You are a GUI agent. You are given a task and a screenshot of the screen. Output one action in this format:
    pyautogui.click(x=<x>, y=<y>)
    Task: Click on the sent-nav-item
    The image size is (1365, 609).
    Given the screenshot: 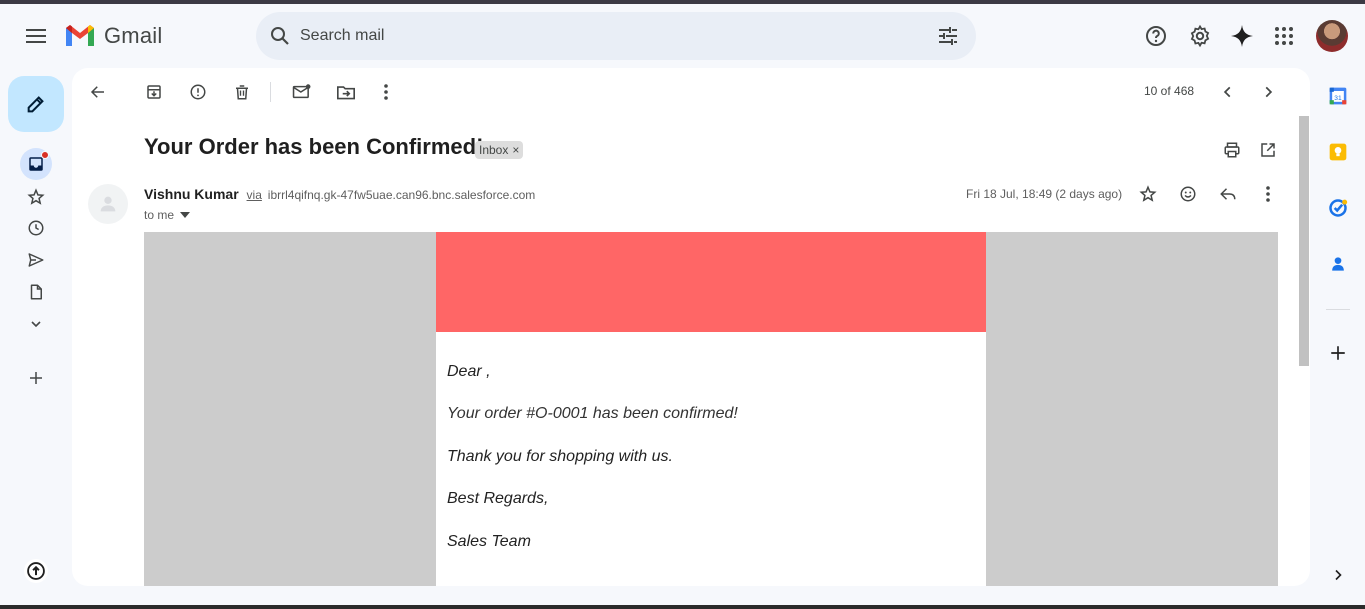 What is the action you would take?
    pyautogui.click(x=36, y=260)
    